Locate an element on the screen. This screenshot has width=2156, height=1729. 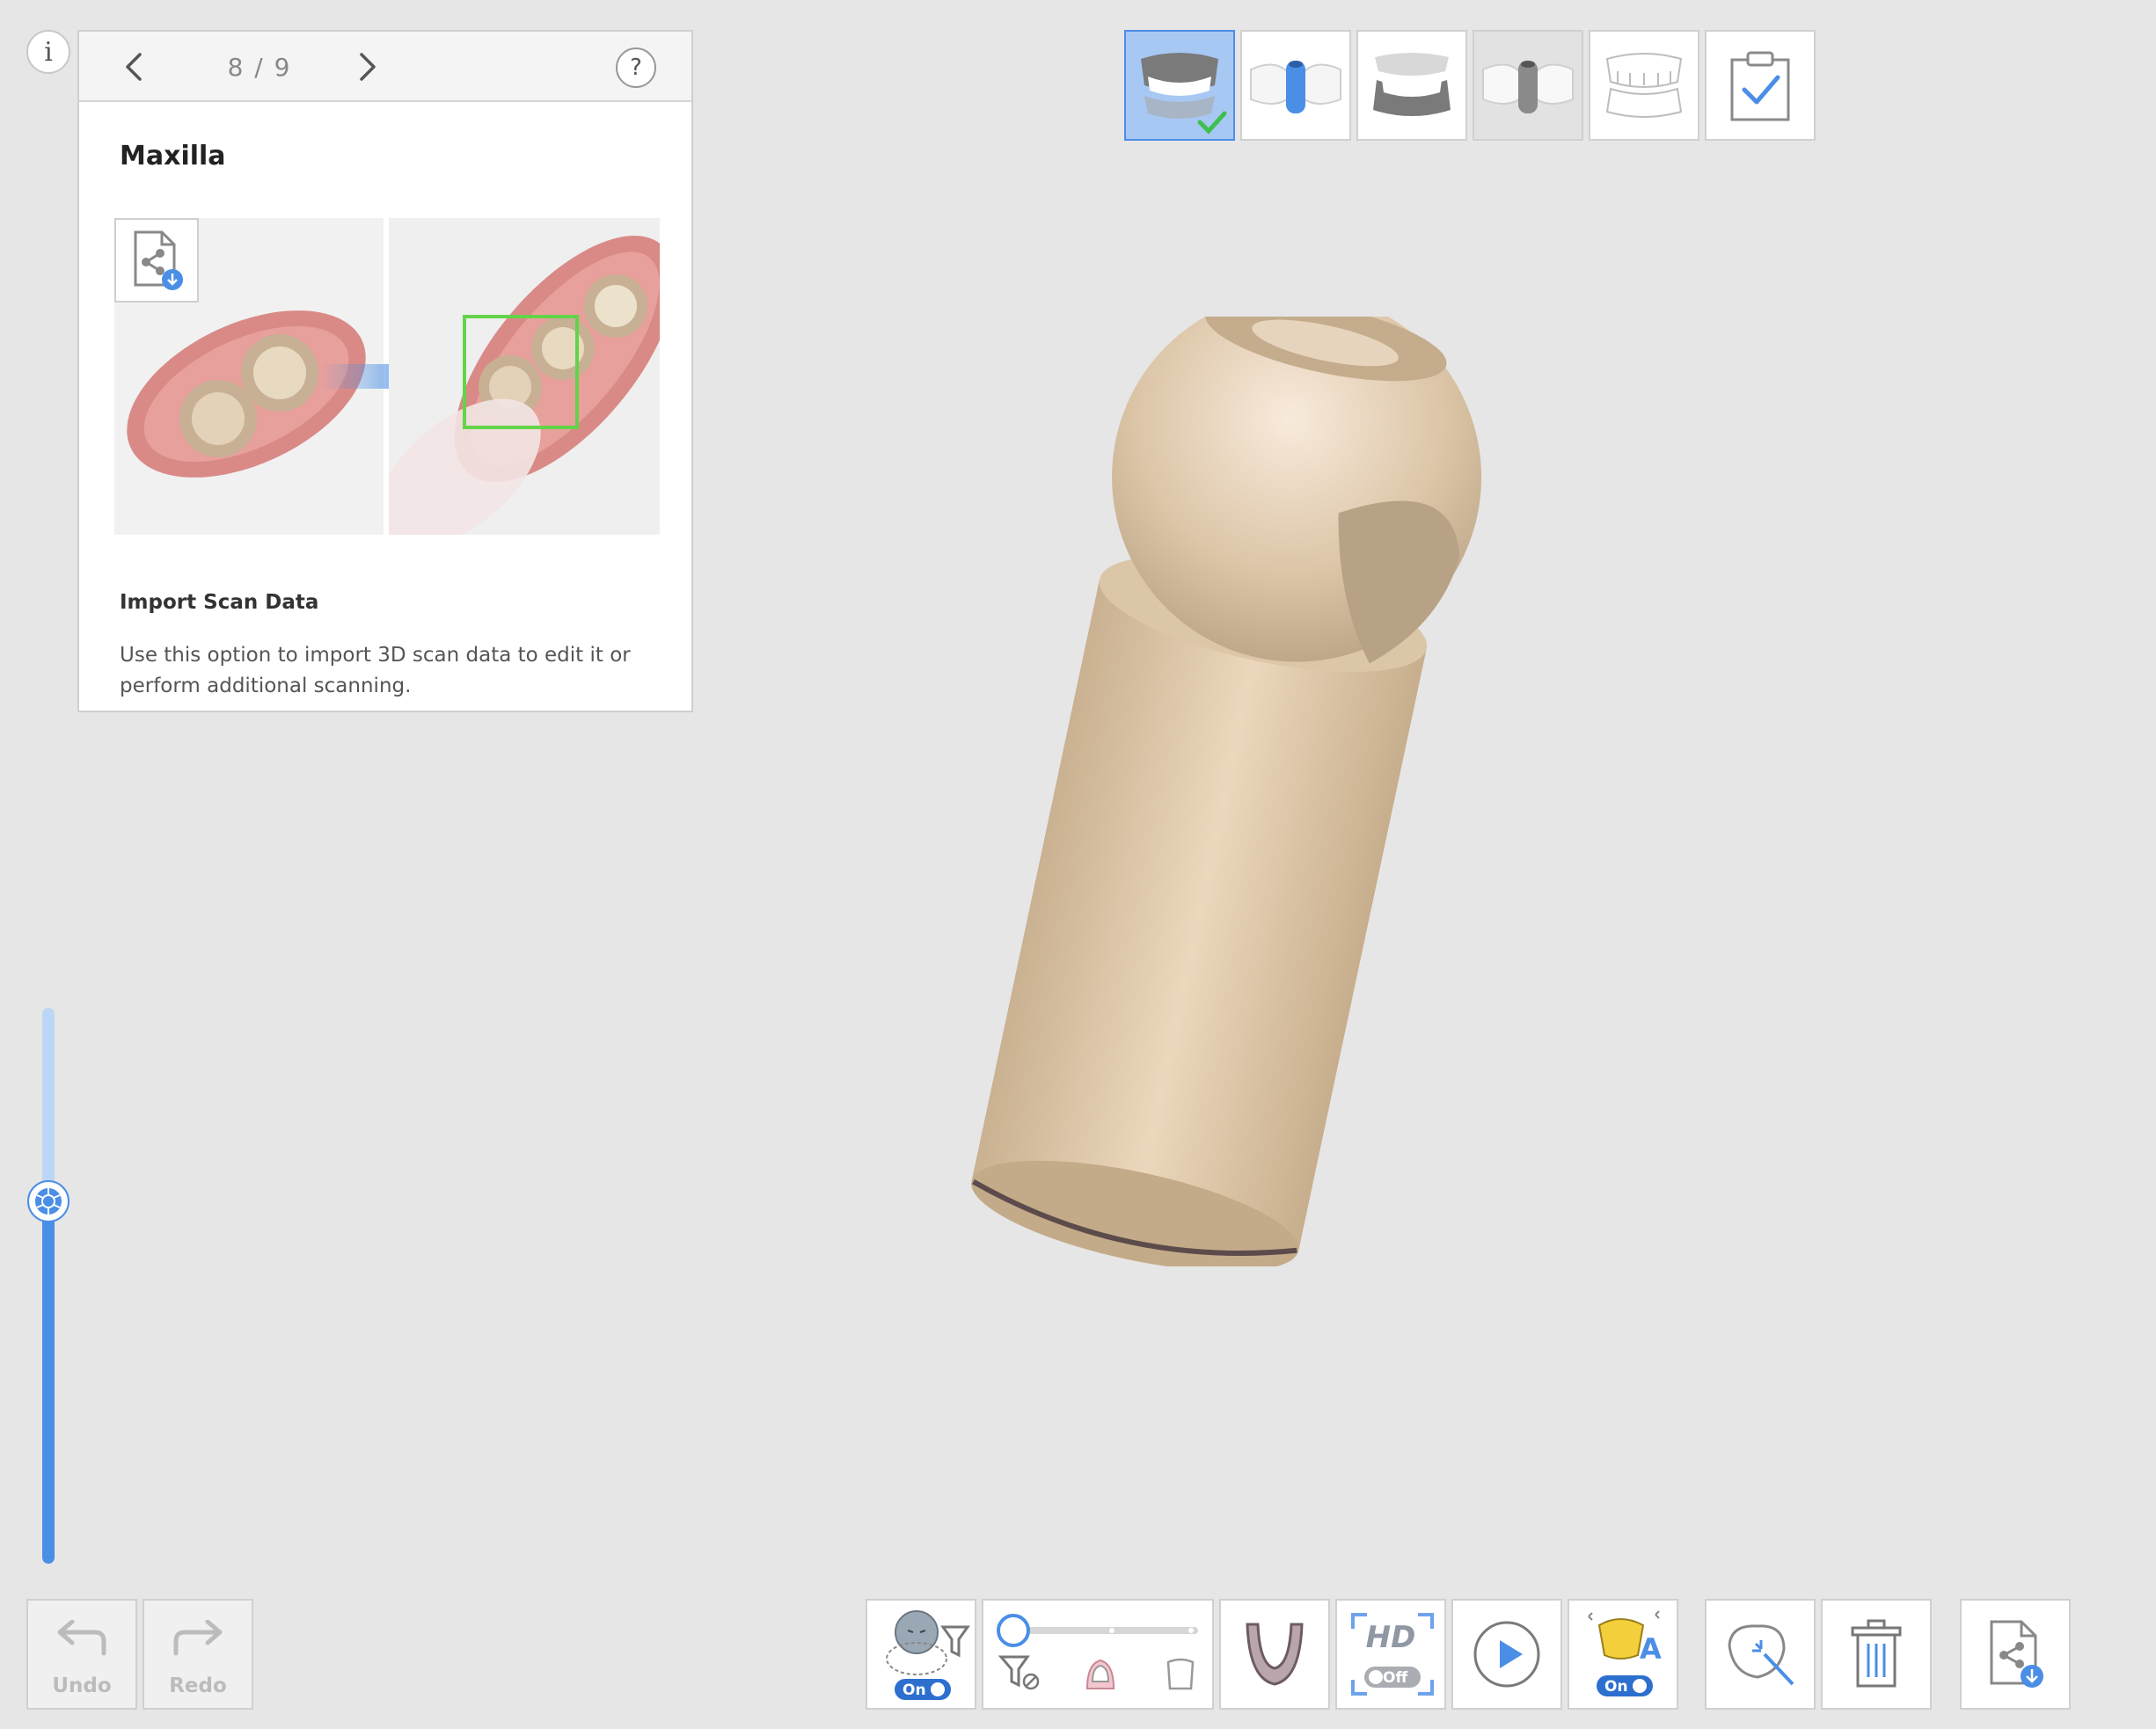
occlusion-teeth-icon is located at coordinates (1644, 85).